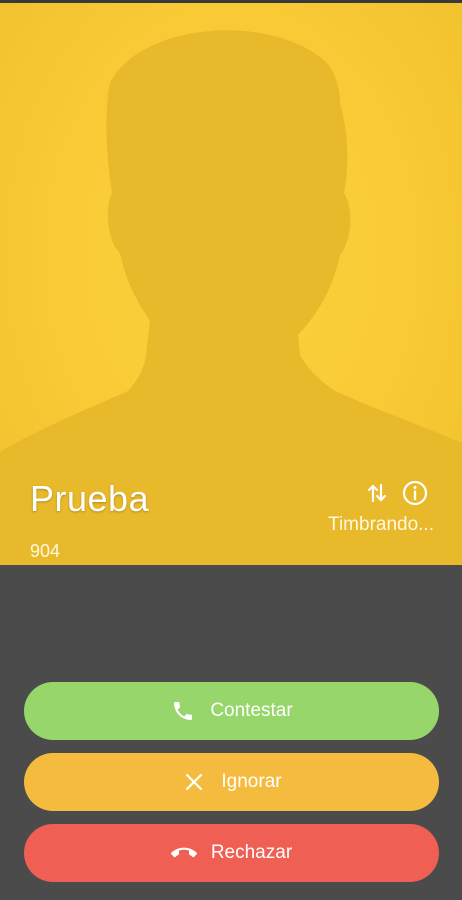  I want to click on ignore-button: Ignorar, so click(231, 782).